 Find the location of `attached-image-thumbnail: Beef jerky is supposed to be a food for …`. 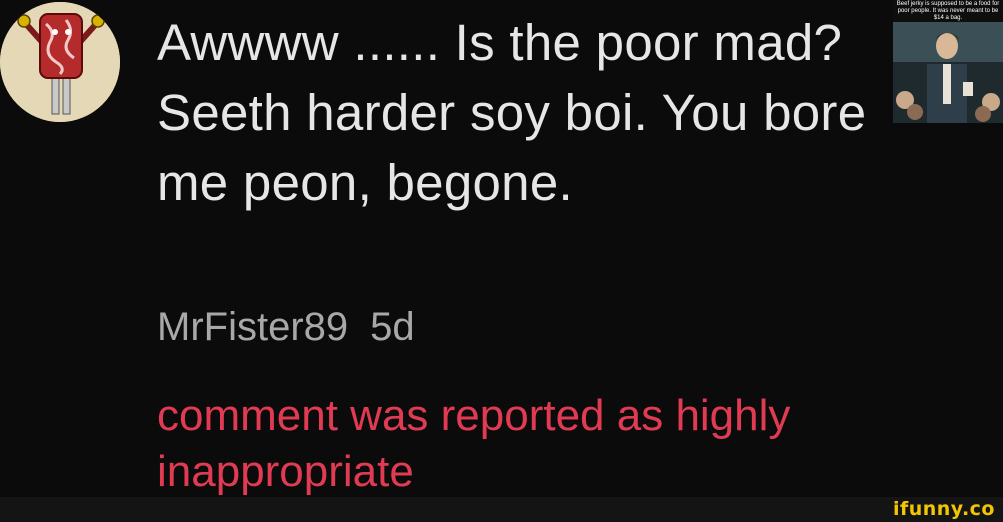

attached-image-thumbnail: Beef jerky is supposed to be a food for … is located at coordinates (948, 61).